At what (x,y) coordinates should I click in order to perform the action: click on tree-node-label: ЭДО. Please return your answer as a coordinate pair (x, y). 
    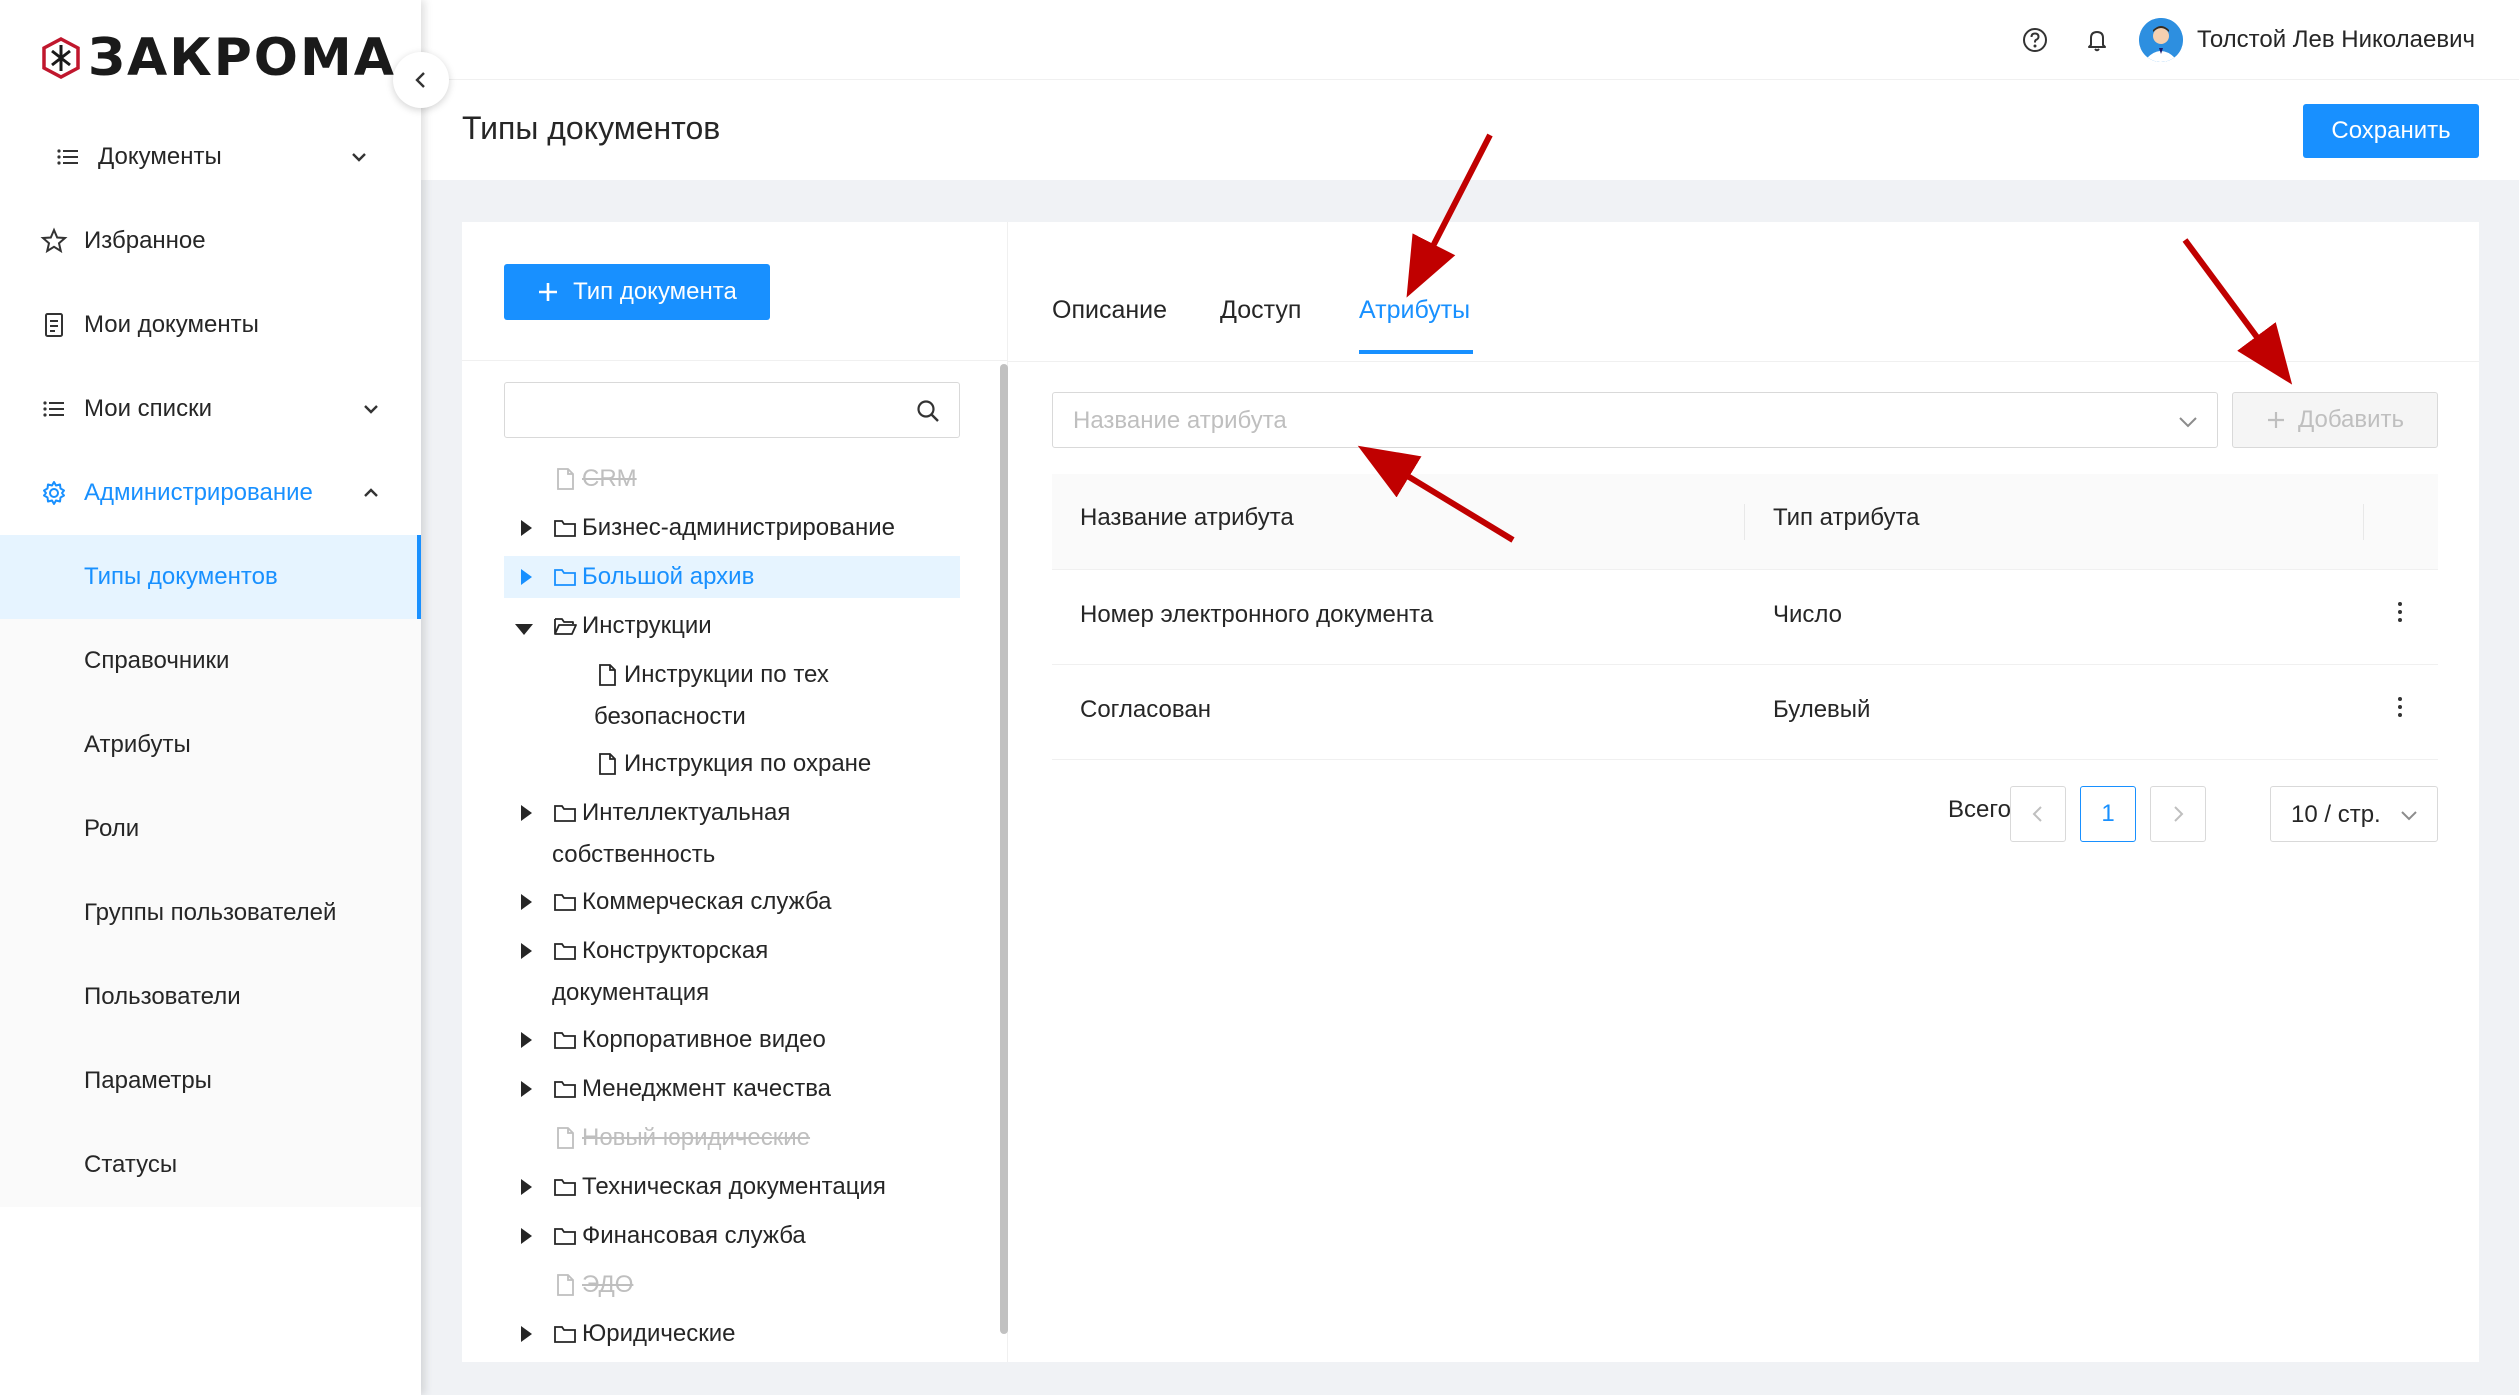
    Looking at the image, I should click on (608, 1284).